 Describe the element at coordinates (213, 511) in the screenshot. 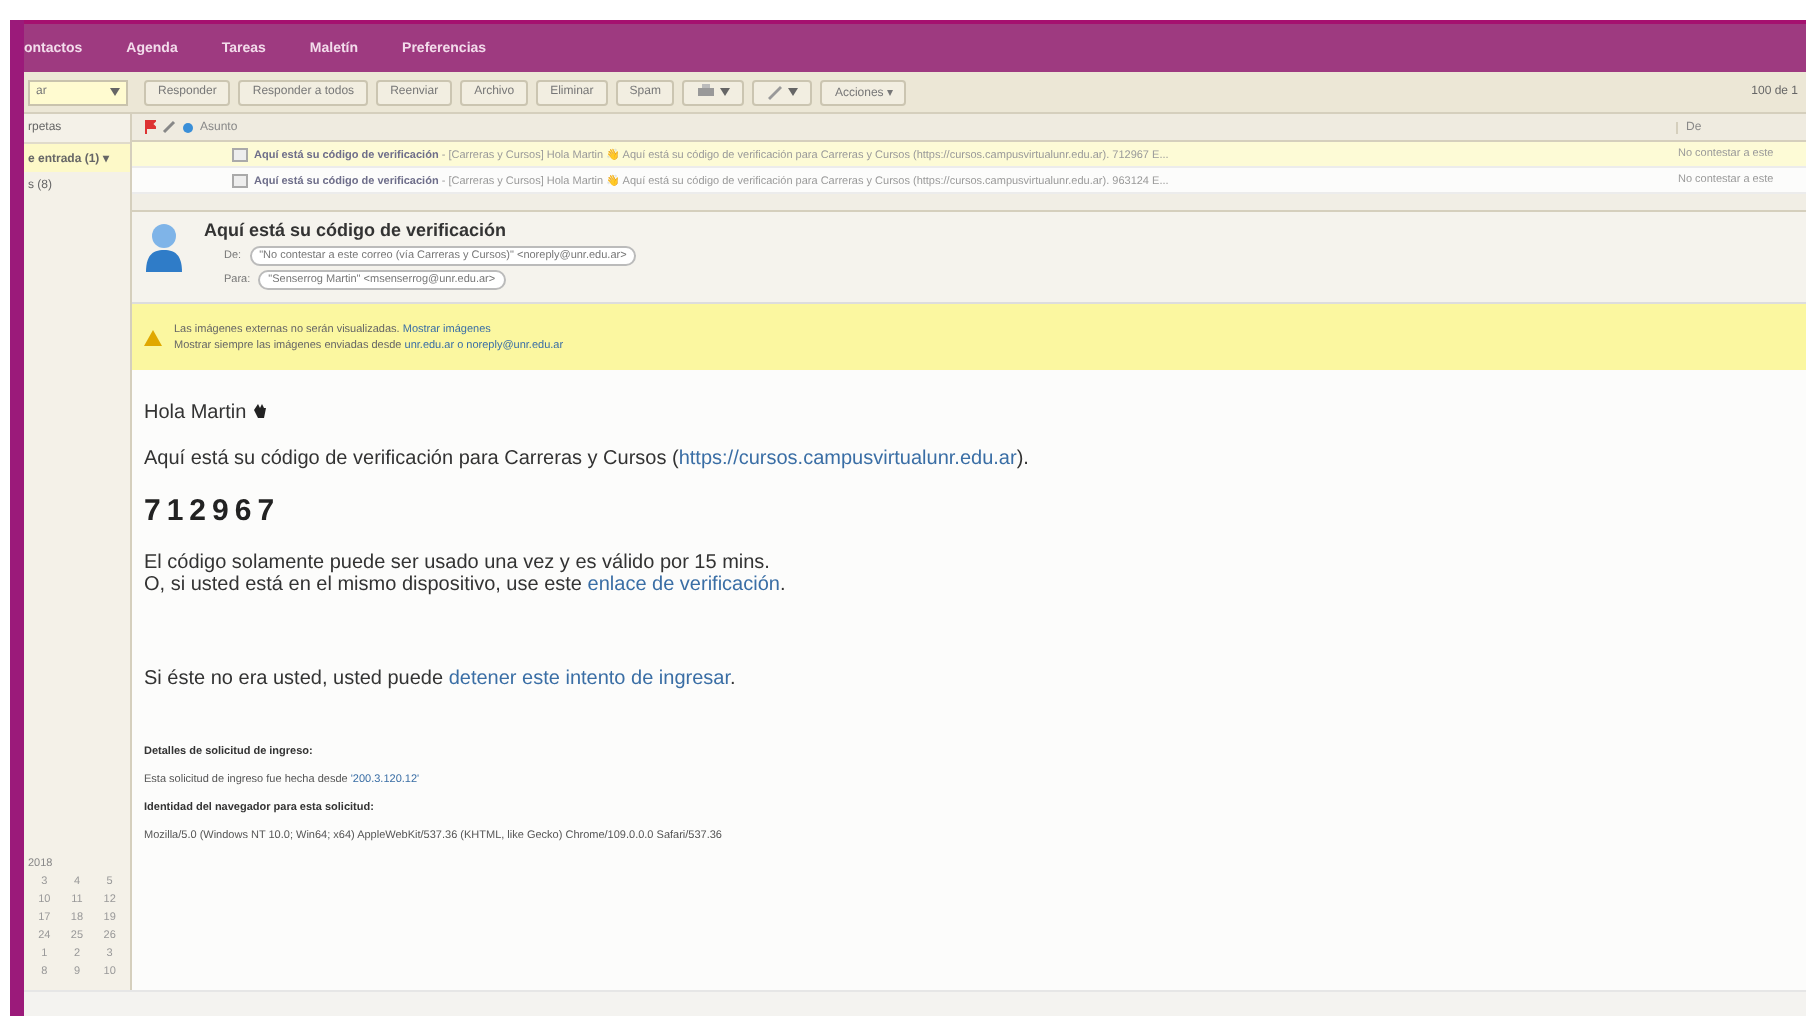

I see `verification-code: 712967` at that location.